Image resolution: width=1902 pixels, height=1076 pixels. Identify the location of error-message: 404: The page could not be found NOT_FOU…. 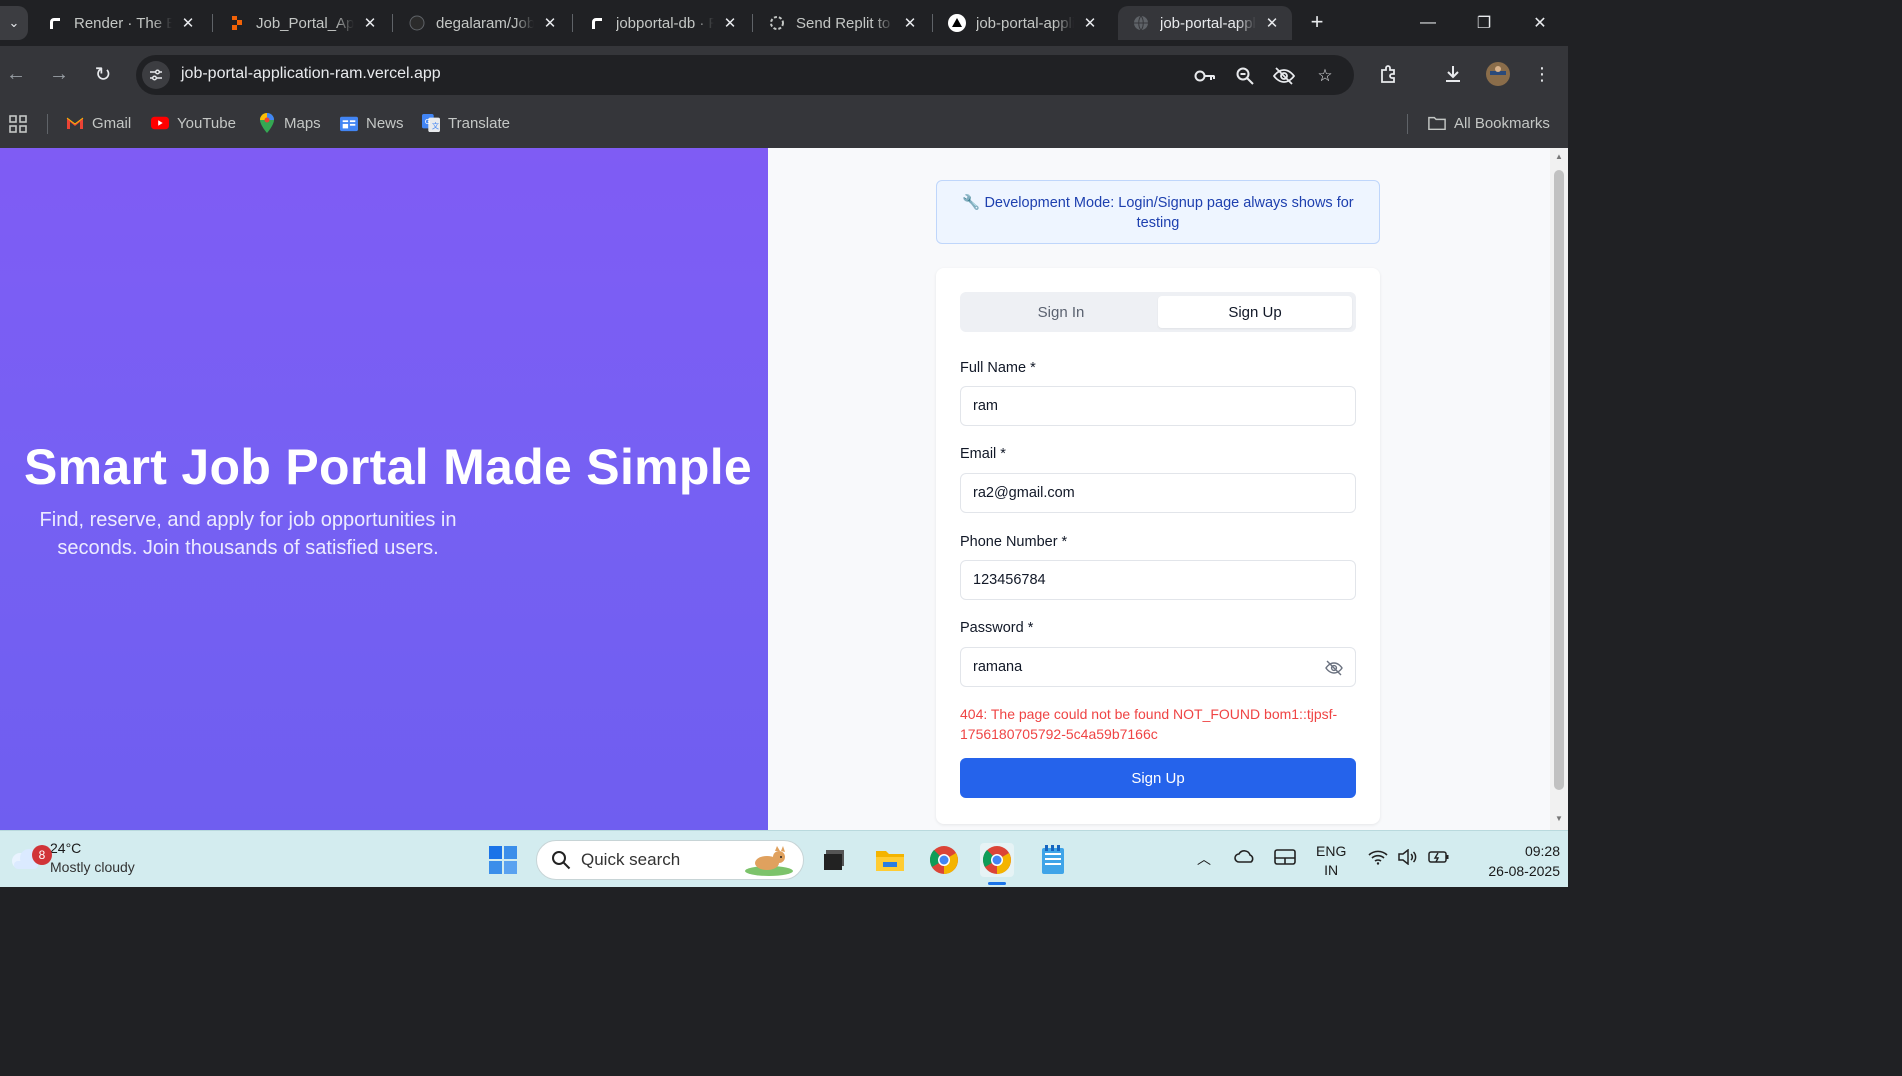
(1149, 724).